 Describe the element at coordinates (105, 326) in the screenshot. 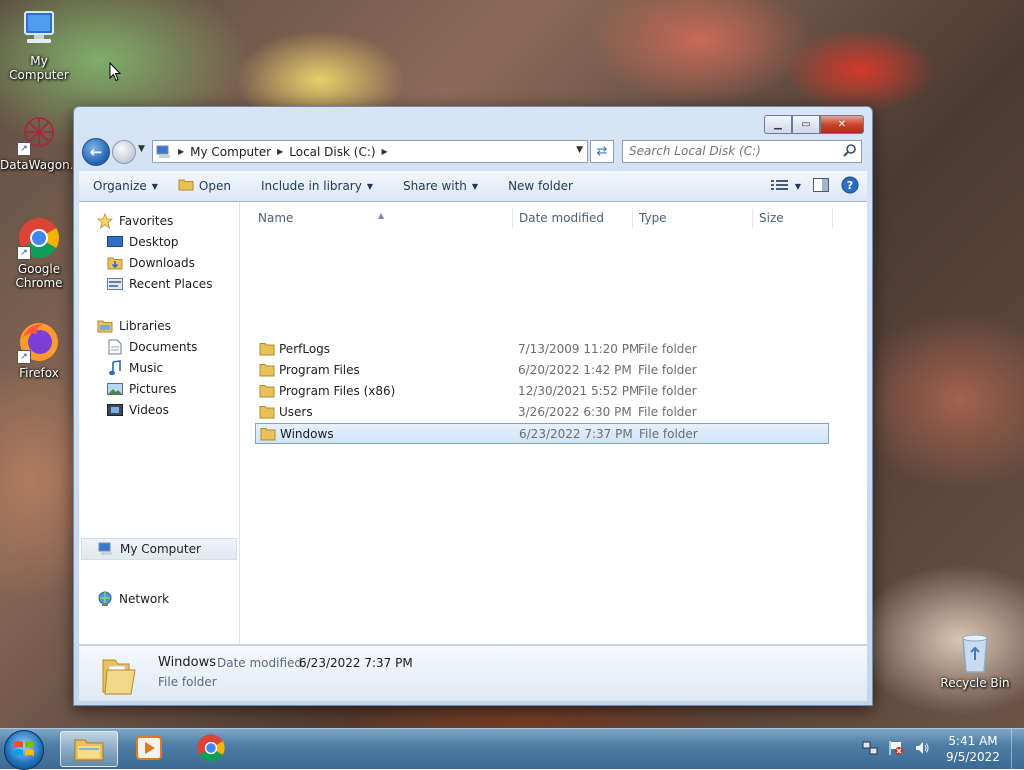

I see `libraries-icon` at that location.